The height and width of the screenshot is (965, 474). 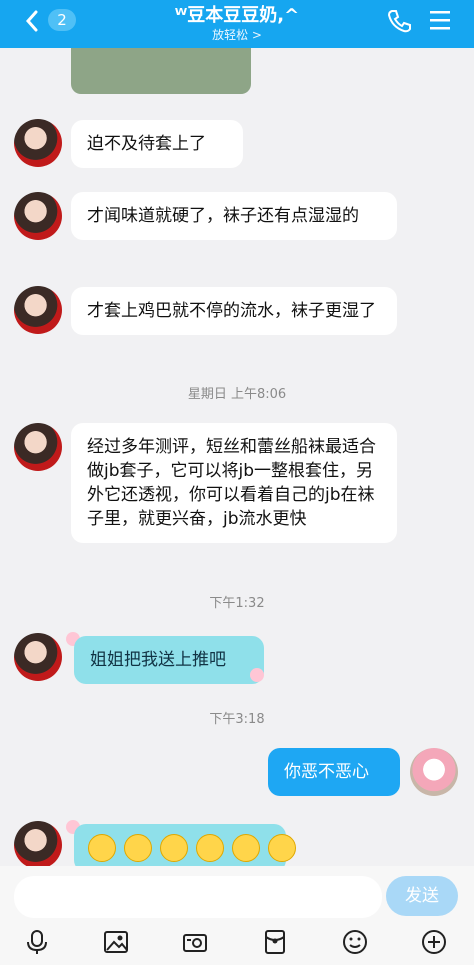 I want to click on timestamp: 星期日 上午8:06, so click(x=237, y=394).